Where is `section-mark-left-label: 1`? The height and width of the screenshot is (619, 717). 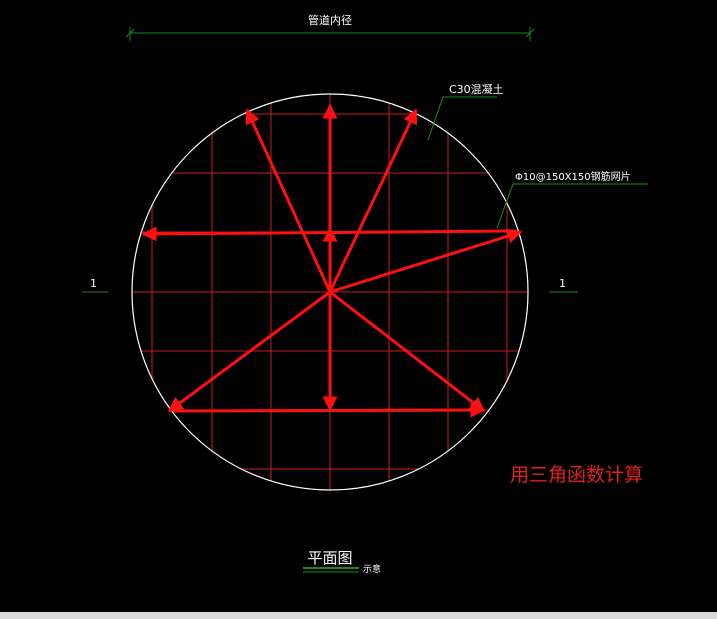
section-mark-left-label: 1 is located at coordinates (93, 283).